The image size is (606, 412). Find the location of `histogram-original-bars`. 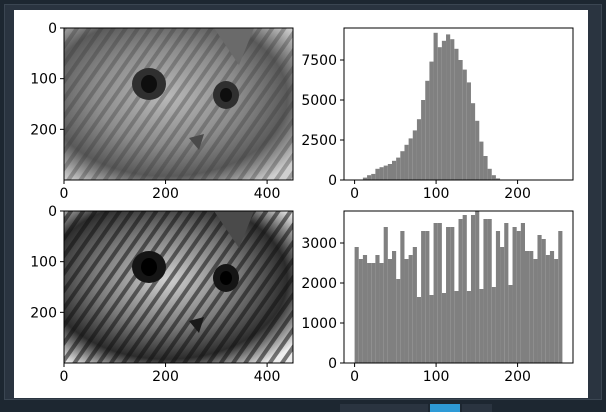

histogram-original-bars is located at coordinates (431, 106).